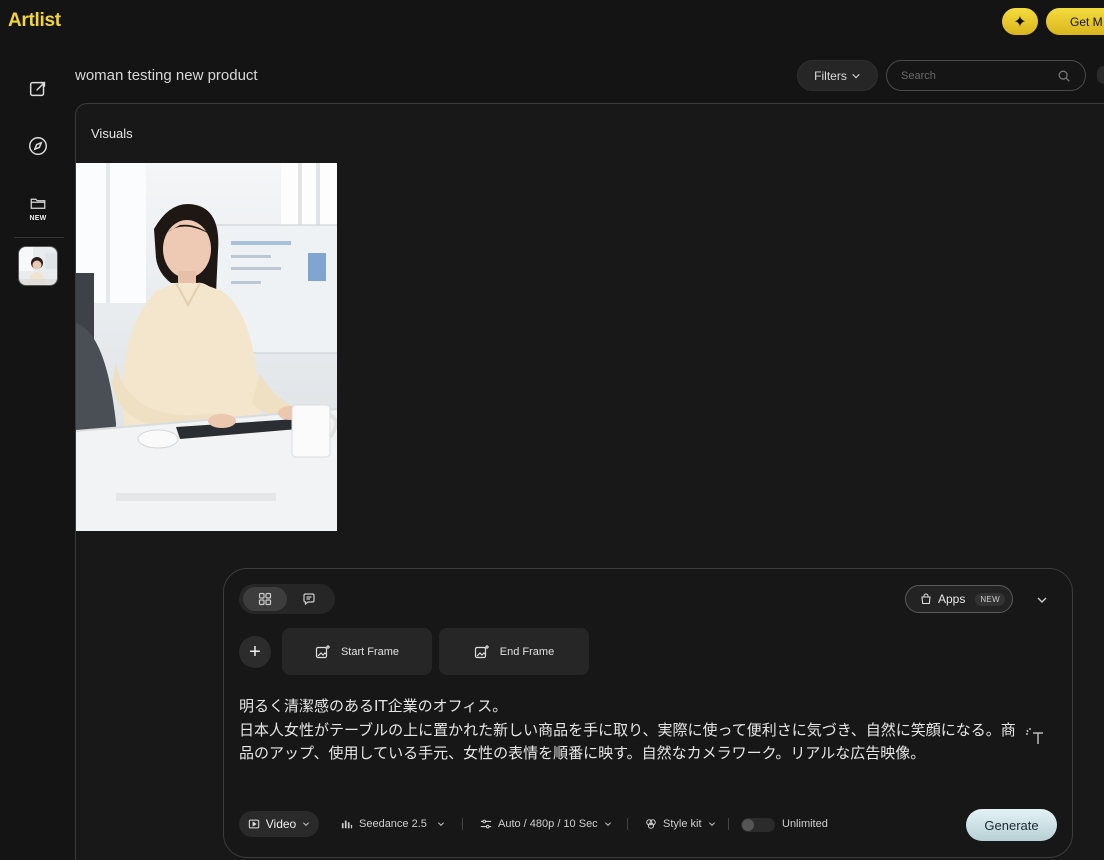 This screenshot has width=1104, height=860. What do you see at coordinates (1011, 825) in the screenshot?
I see `generate-button: Generate` at bounding box center [1011, 825].